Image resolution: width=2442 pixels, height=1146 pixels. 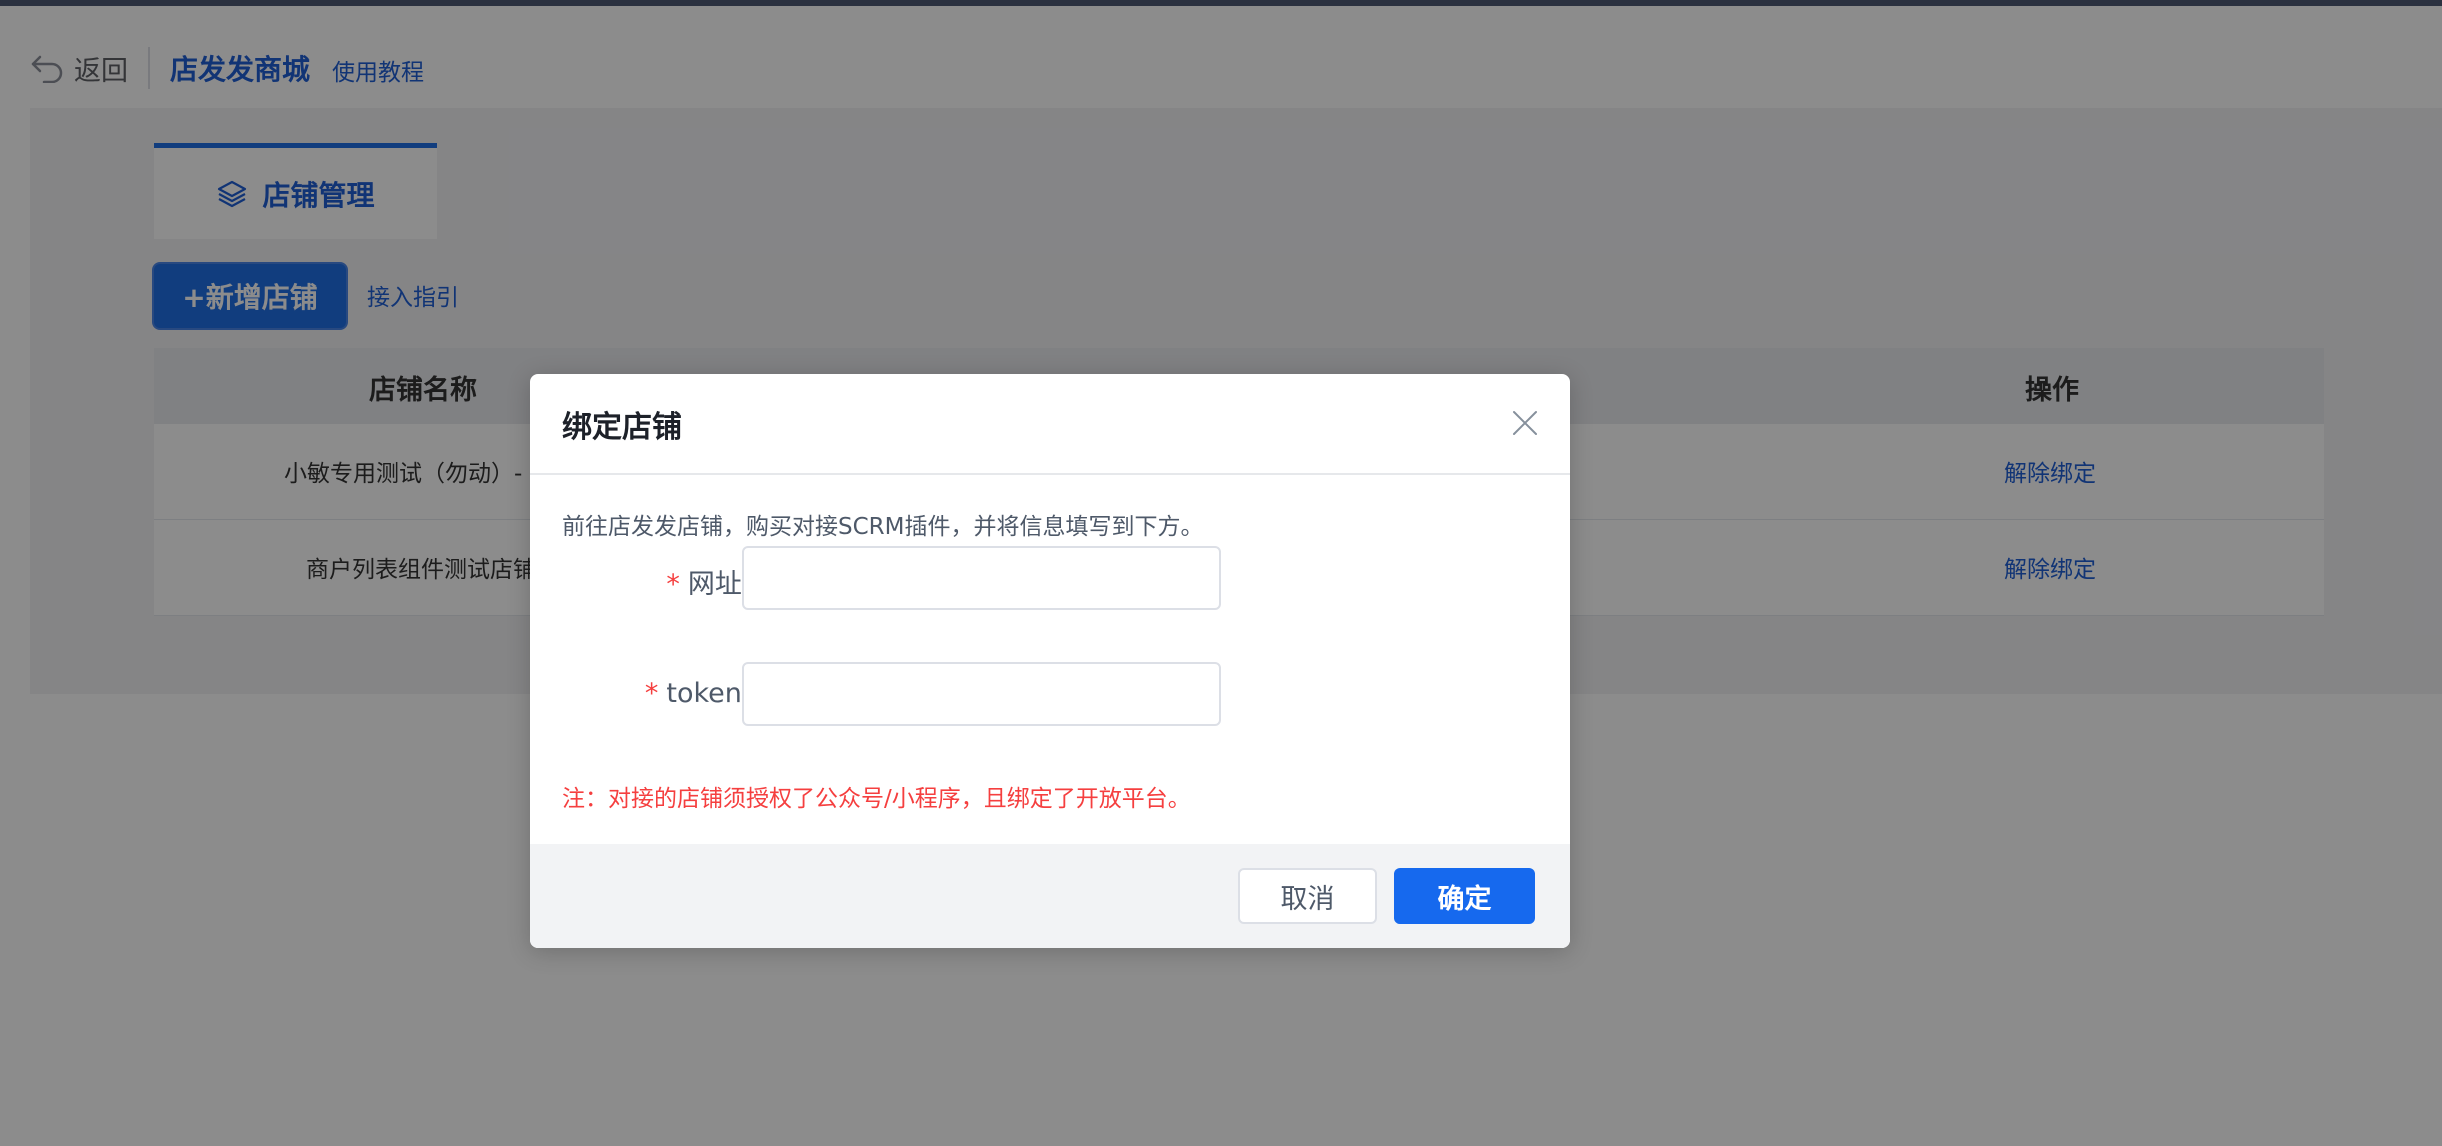 What do you see at coordinates (1307, 896) in the screenshot?
I see `cancel-button: 取消` at bounding box center [1307, 896].